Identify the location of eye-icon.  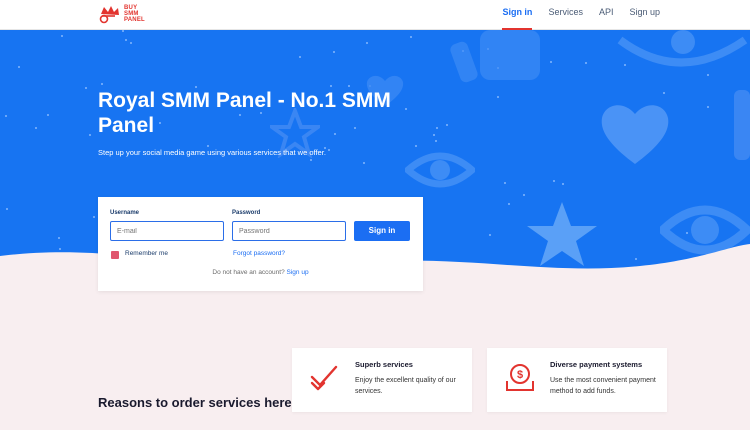
(440, 170).